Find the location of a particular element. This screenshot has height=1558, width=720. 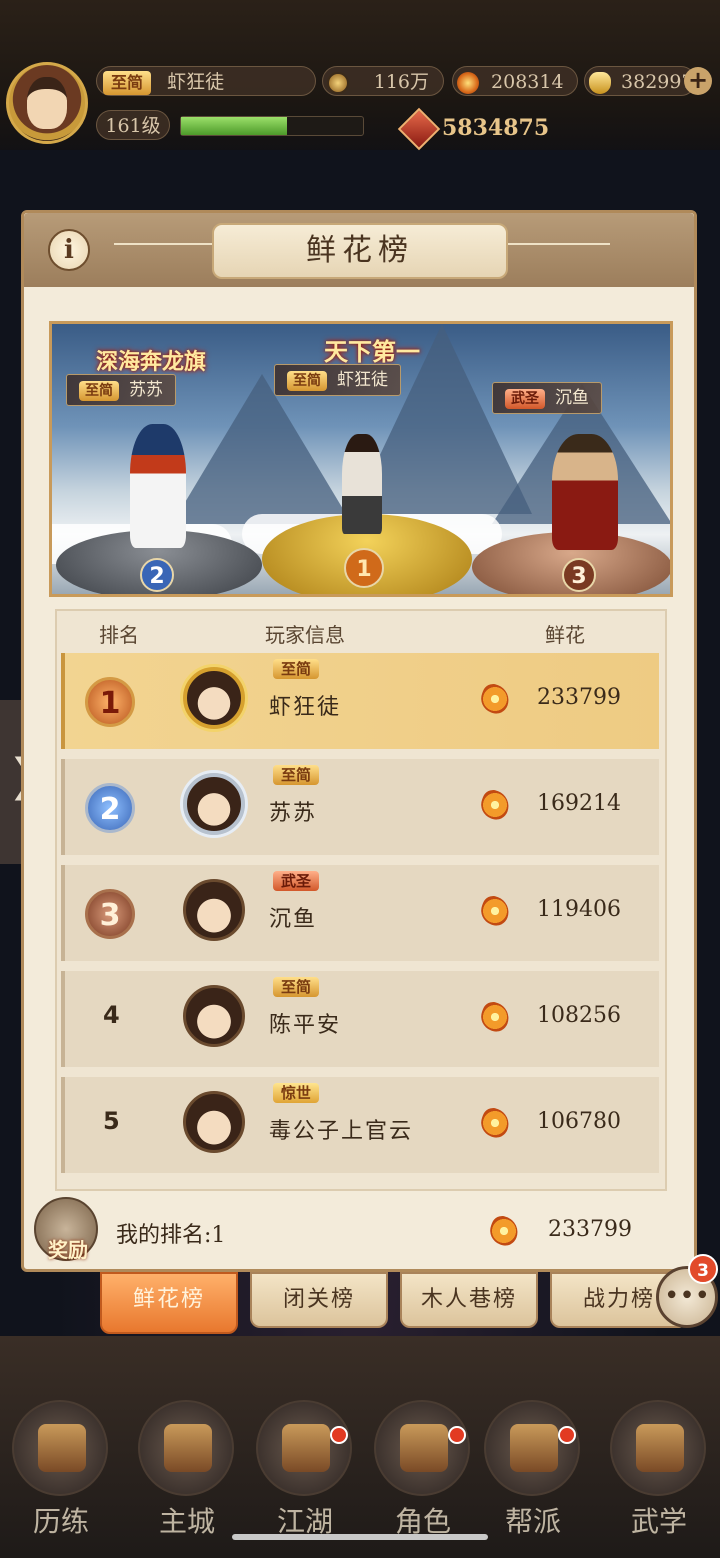

row-flower-count: 119406 is located at coordinates (579, 909).